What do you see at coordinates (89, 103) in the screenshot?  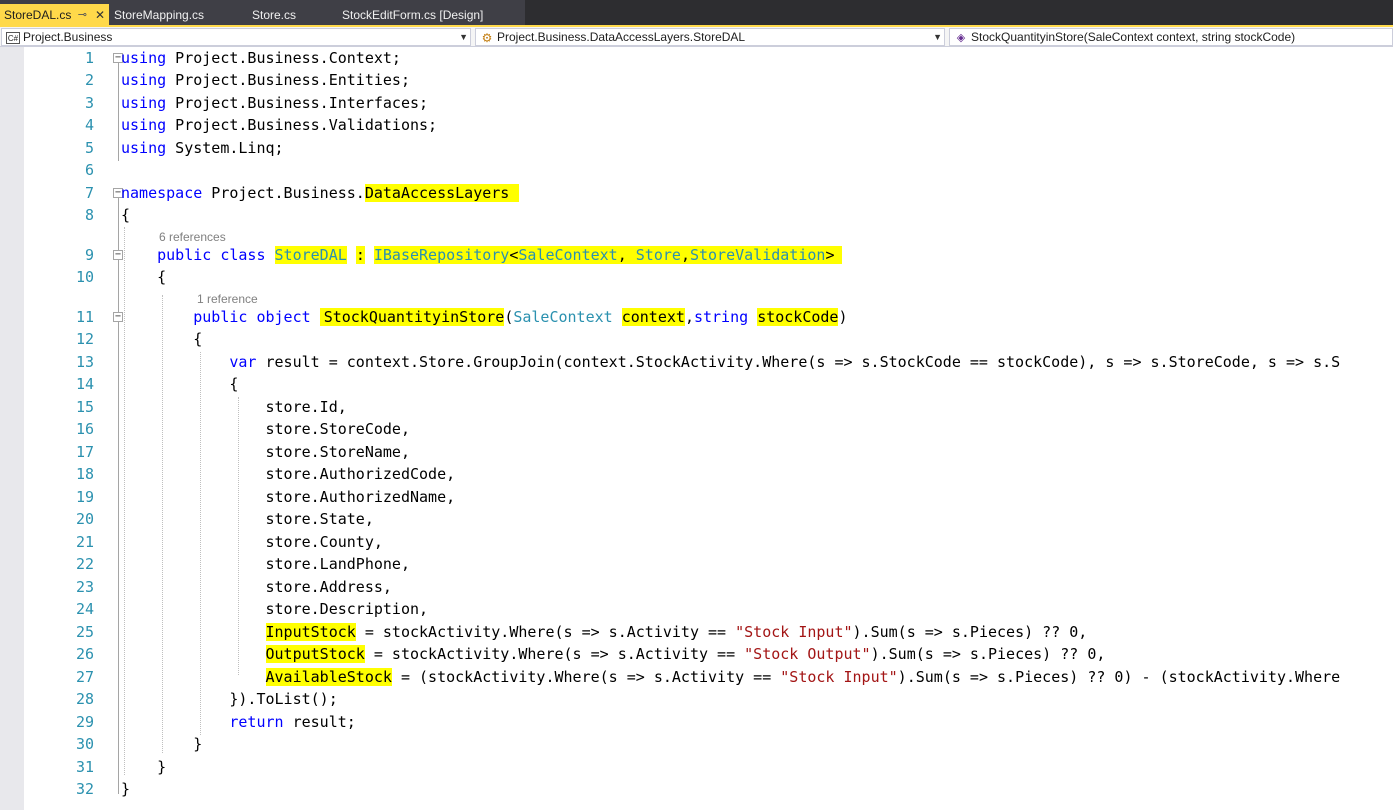 I see `line-number: 3` at bounding box center [89, 103].